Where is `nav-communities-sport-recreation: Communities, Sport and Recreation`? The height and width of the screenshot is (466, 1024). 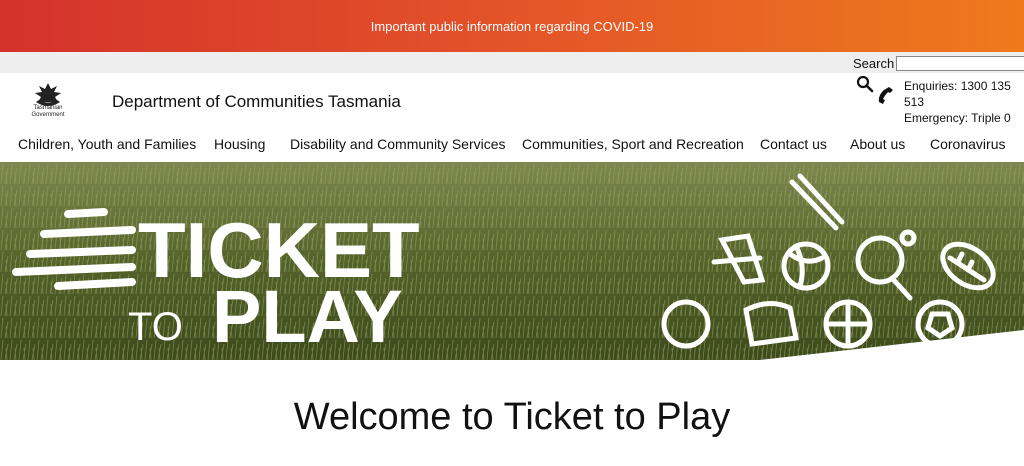
nav-communities-sport-recreation: Communities, Sport and Recreation is located at coordinates (633, 144).